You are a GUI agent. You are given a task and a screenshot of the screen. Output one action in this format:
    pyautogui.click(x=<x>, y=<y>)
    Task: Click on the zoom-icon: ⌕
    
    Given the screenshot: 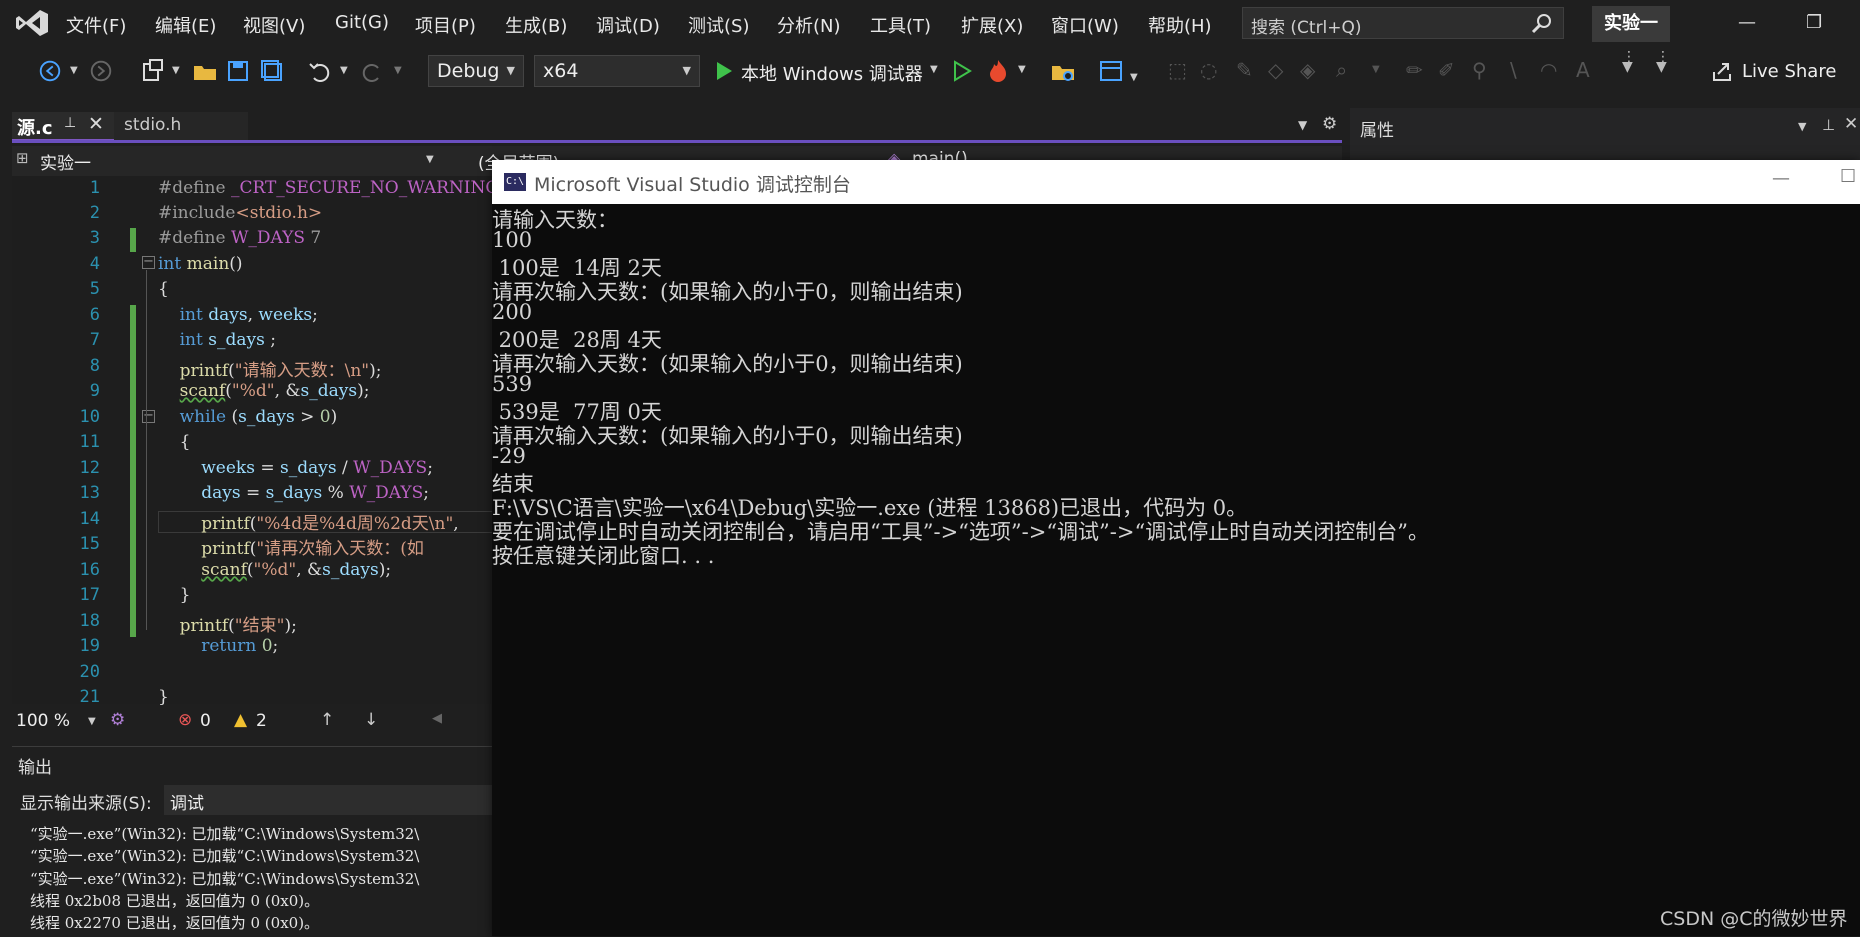 What is the action you would take?
    pyautogui.click(x=1341, y=70)
    